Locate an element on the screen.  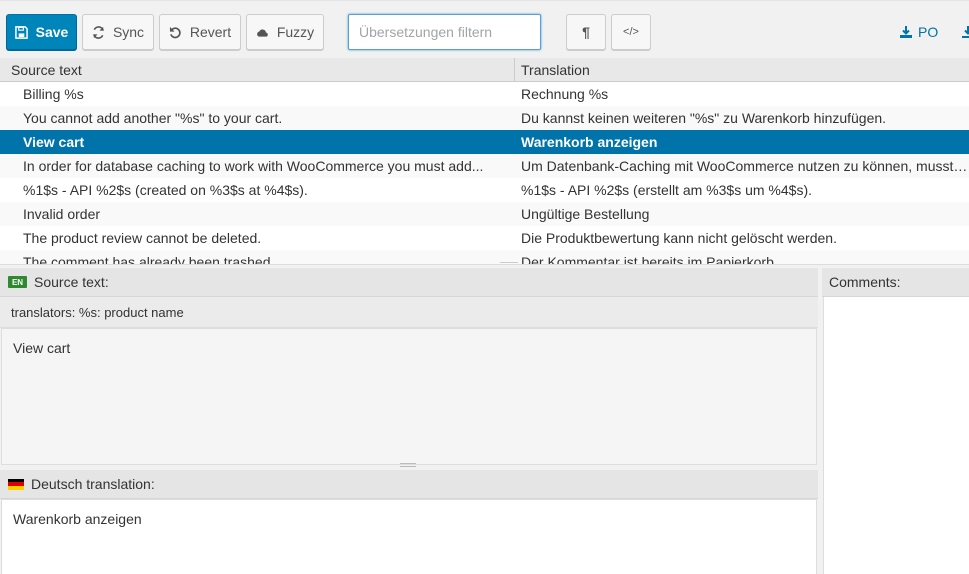
translation-pane-title: Deutsch translation: is located at coordinates (93, 484).